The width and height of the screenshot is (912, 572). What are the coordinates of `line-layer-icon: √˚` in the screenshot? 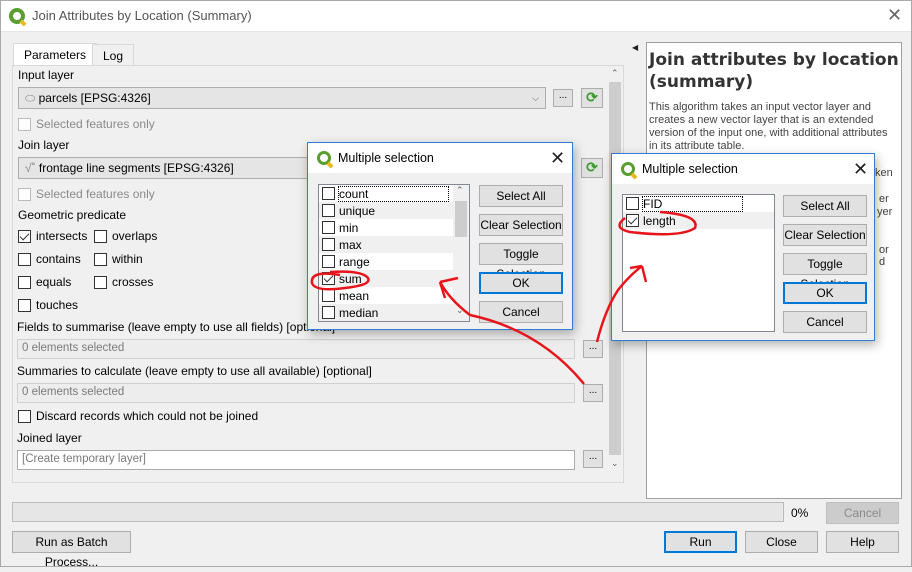 It's located at (32, 168).